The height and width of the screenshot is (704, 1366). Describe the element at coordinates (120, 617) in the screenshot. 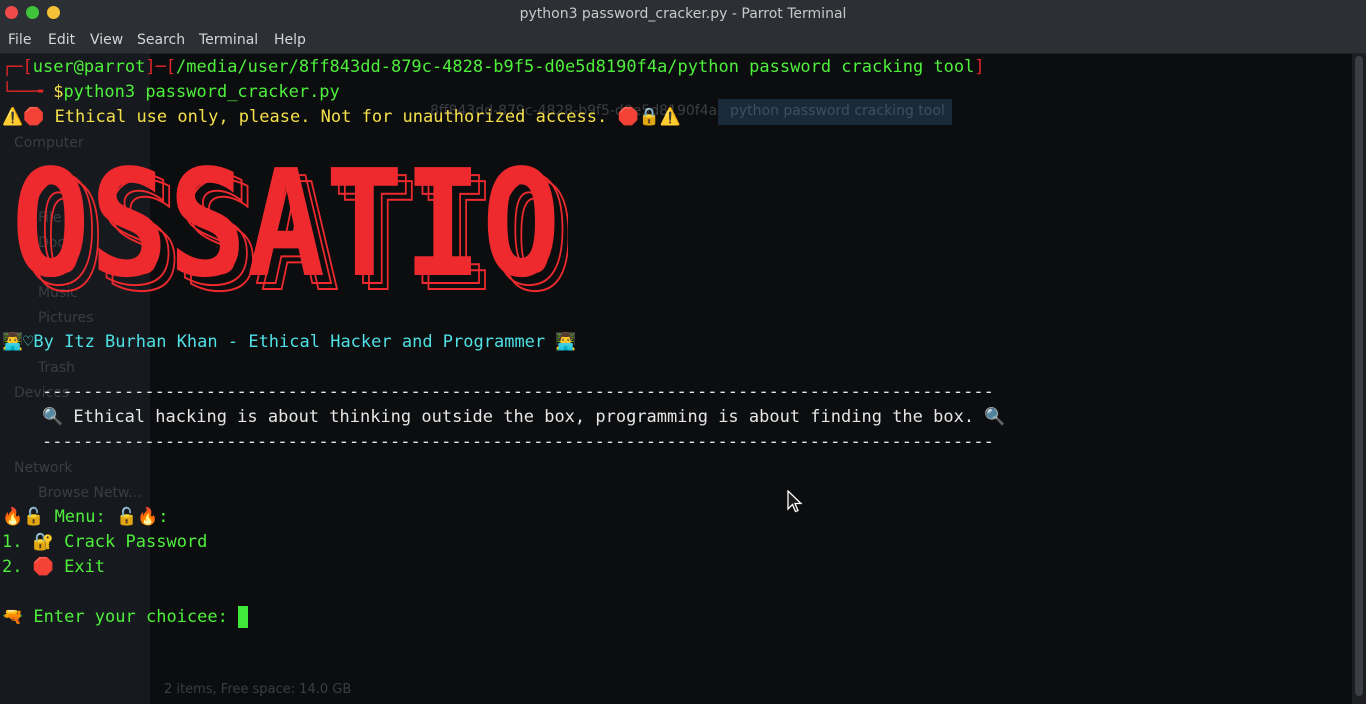

I see `input-prompt: 🔫 Enter your choicee:` at that location.